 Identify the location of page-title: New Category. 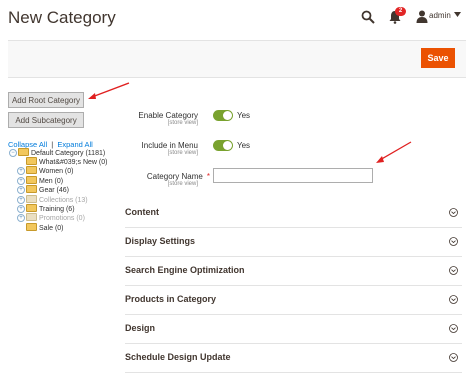
(62, 17).